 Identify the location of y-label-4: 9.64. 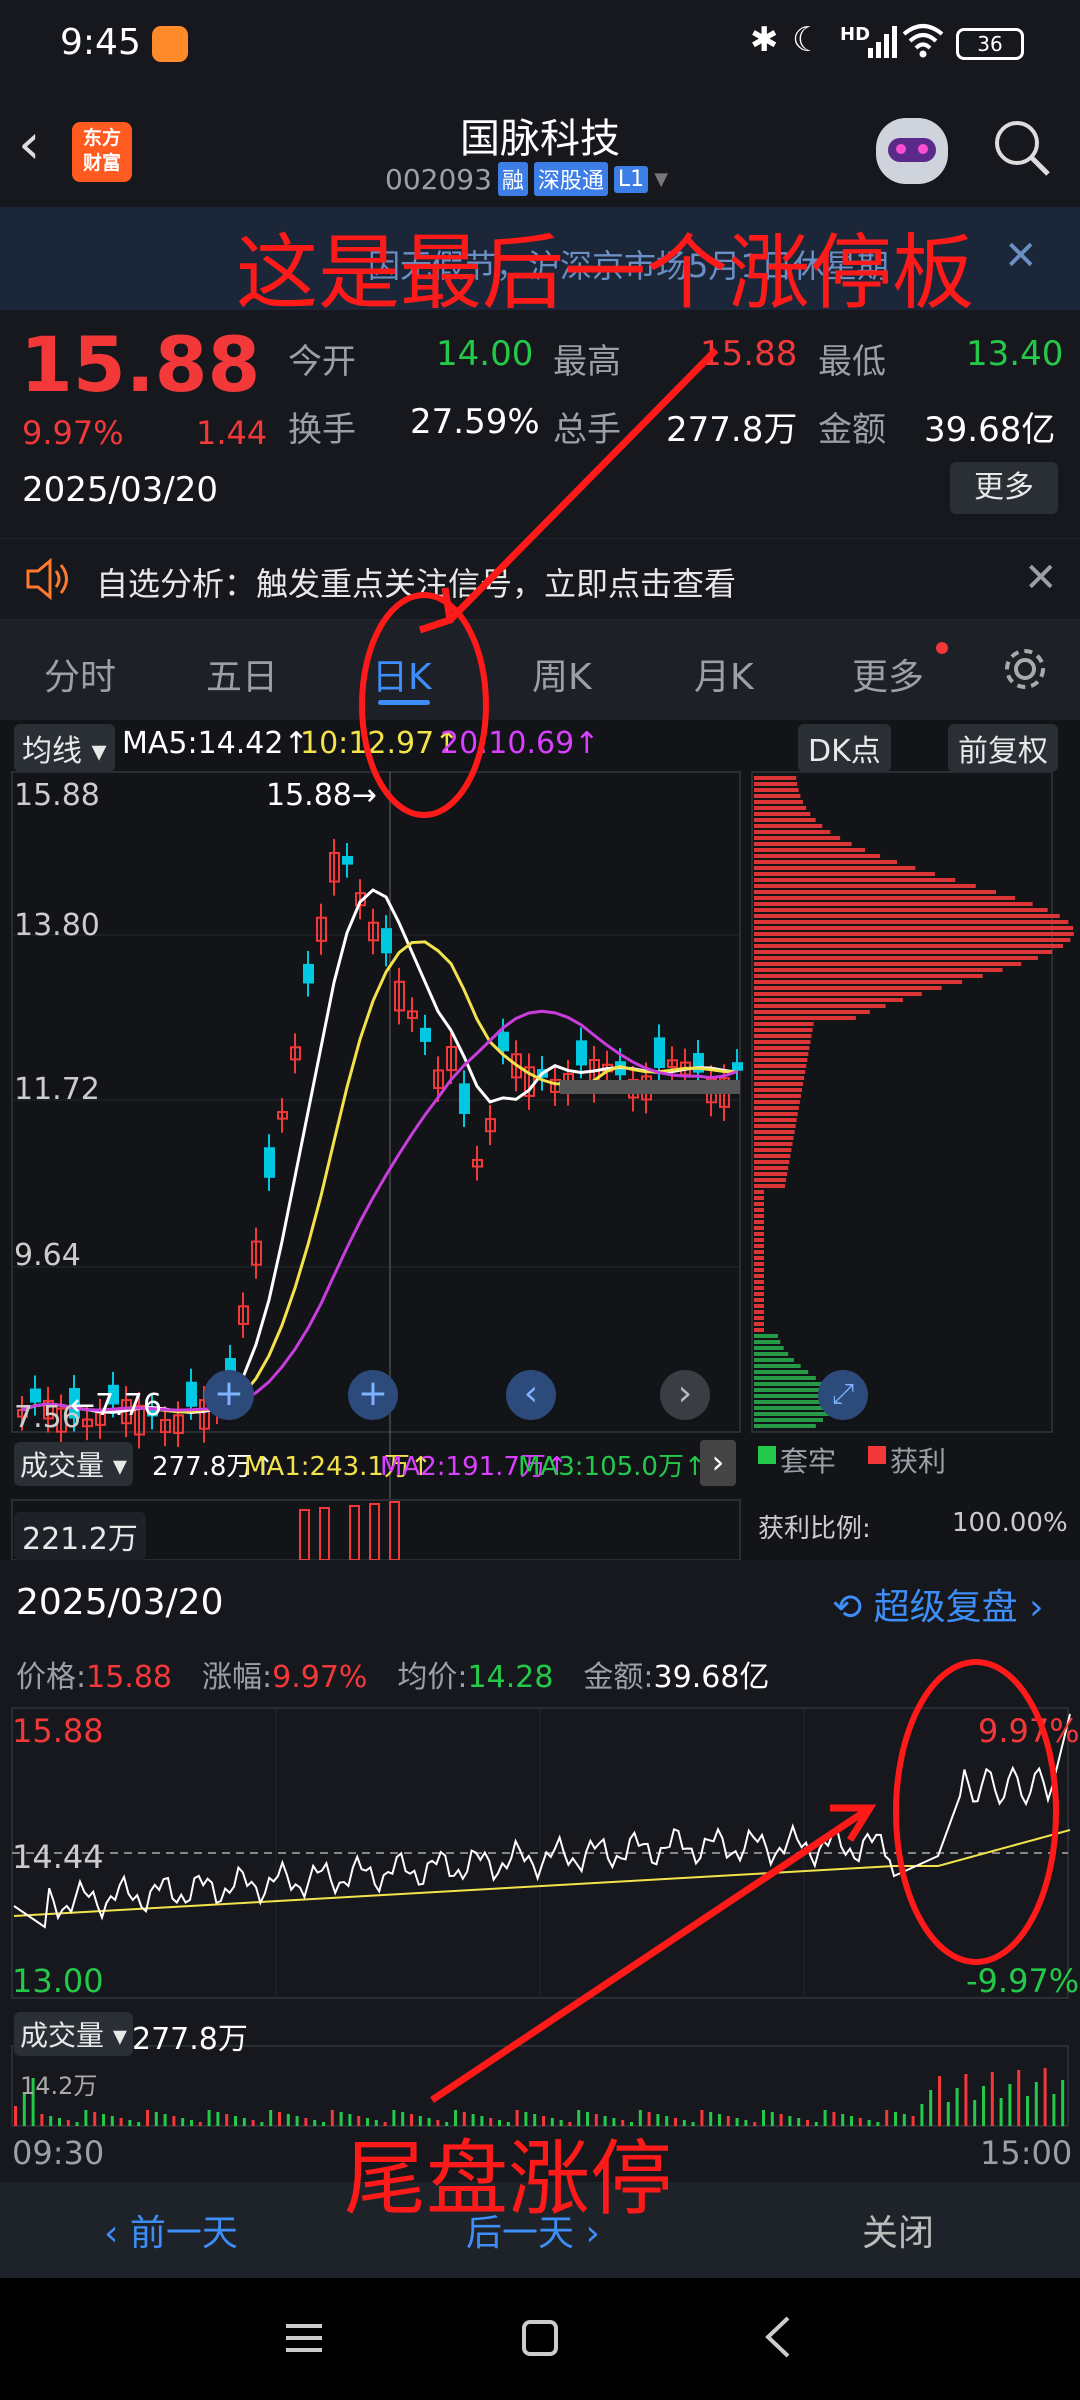
(47, 1255).